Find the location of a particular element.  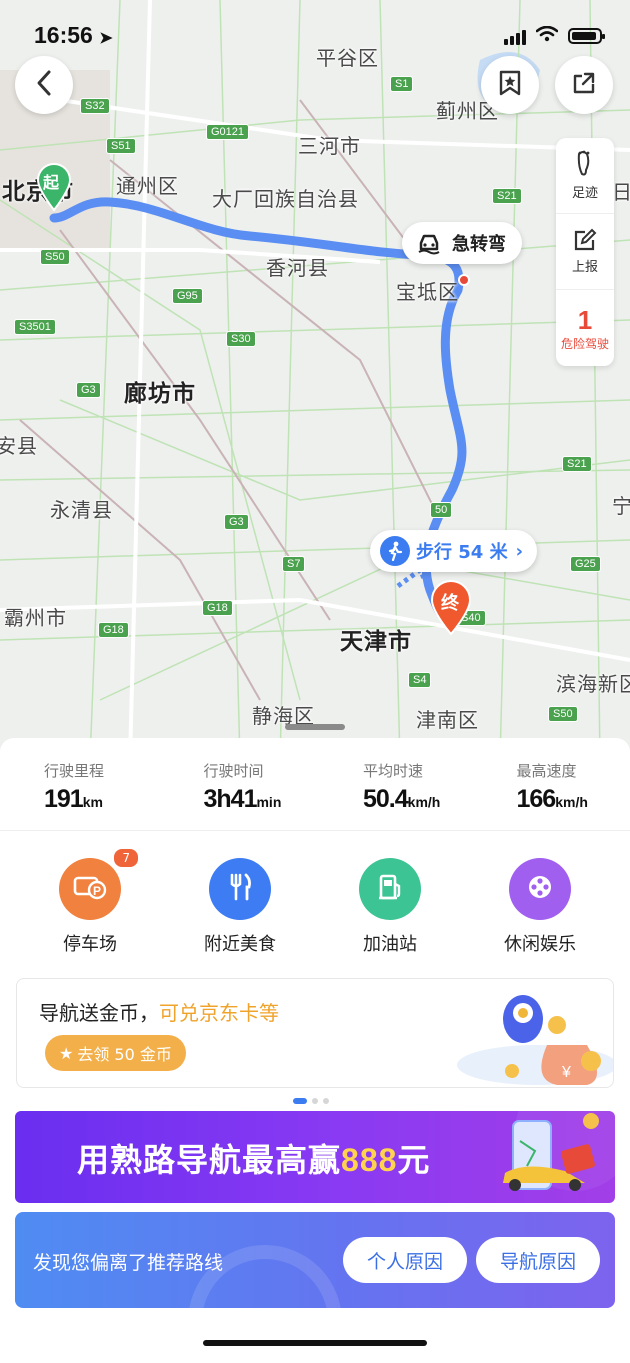

promo-banner: 用熟路导航最高赢888元 is located at coordinates (315, 1157).